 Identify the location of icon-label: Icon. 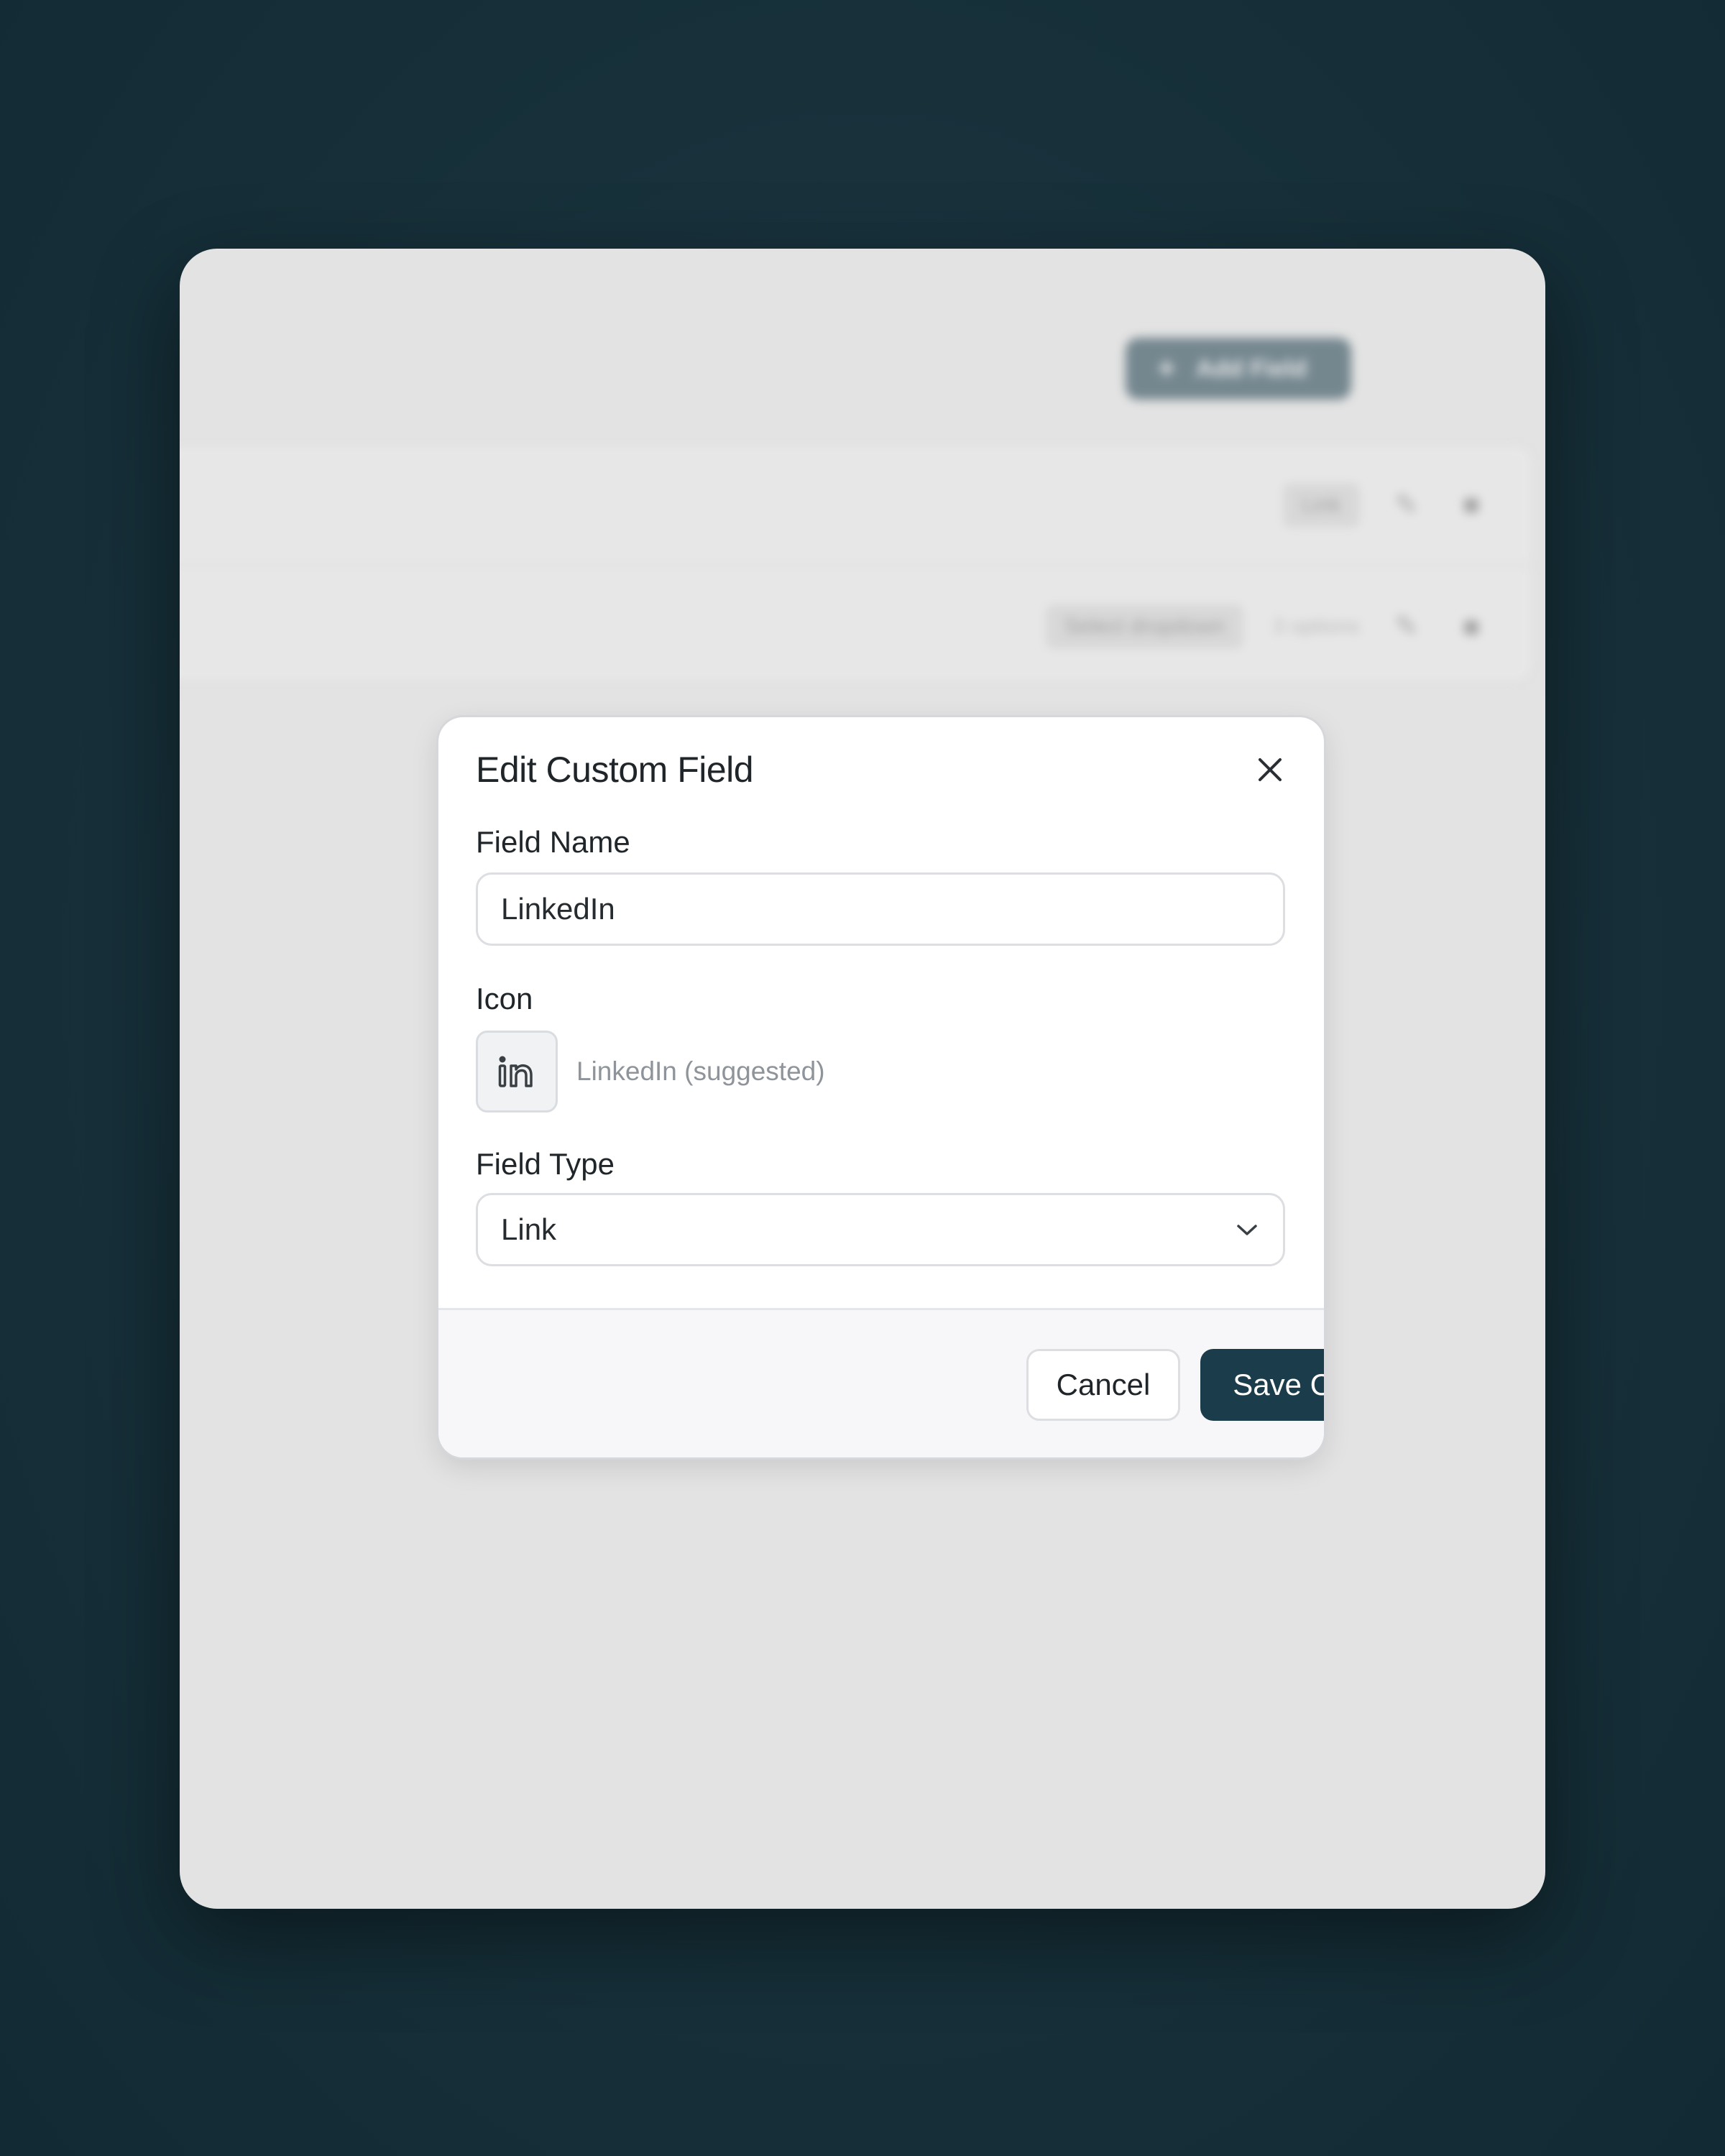
(504, 998).